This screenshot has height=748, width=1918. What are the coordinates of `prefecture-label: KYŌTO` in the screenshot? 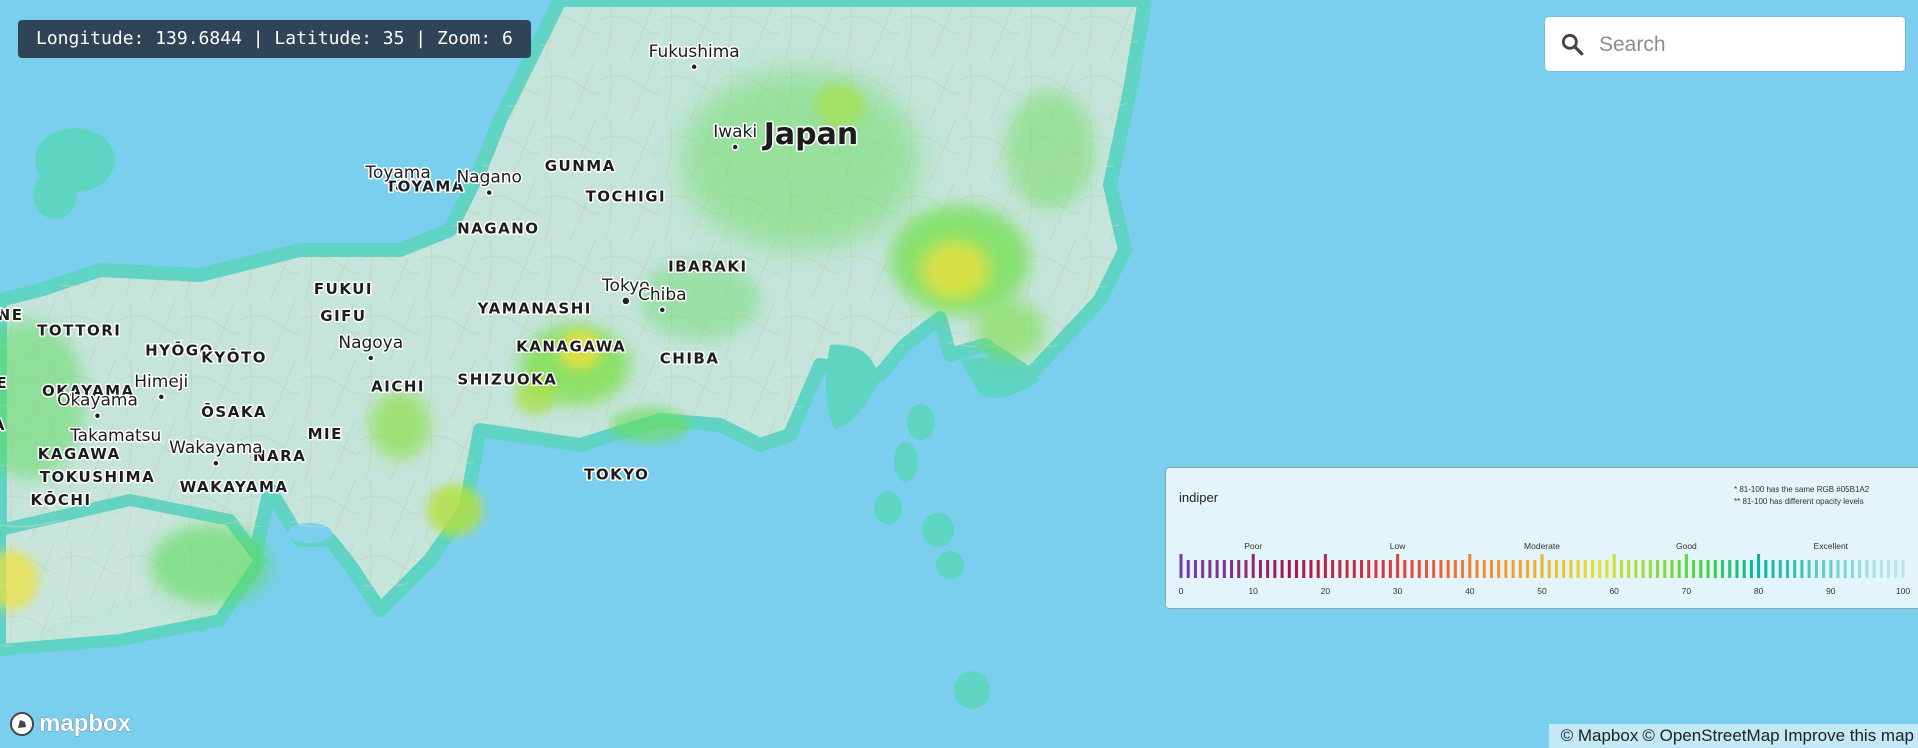 It's located at (234, 356).